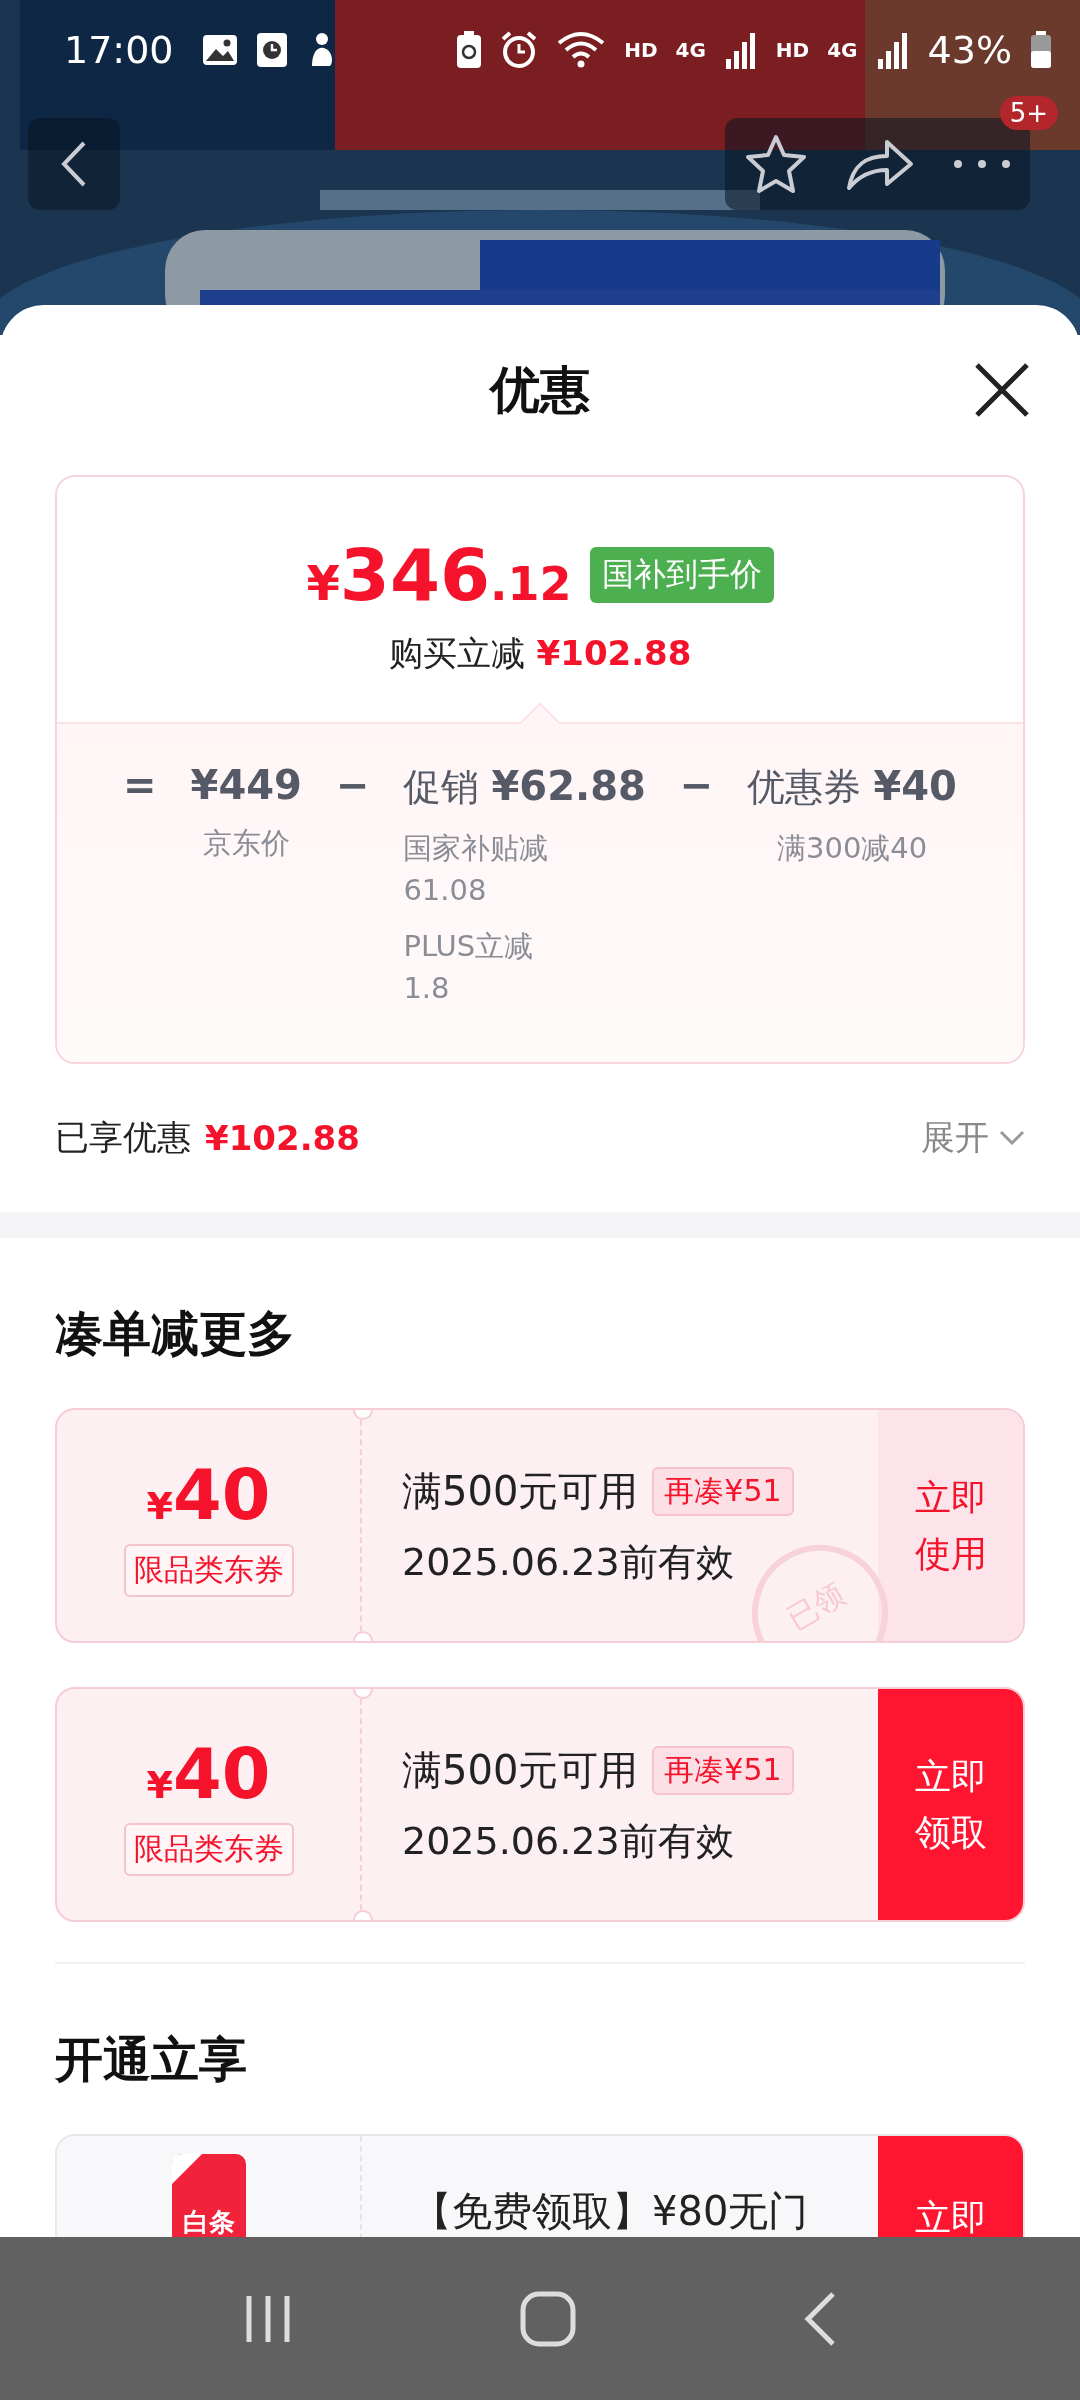  What do you see at coordinates (775, 164) in the screenshot?
I see `star-icon` at bounding box center [775, 164].